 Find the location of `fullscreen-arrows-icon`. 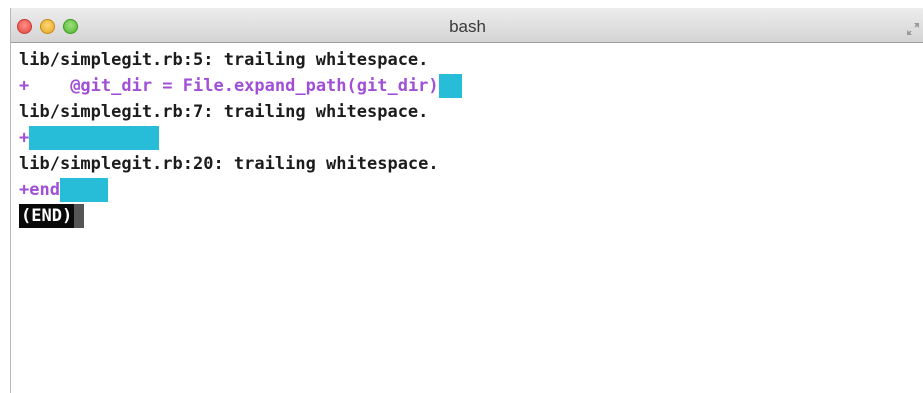

fullscreen-arrows-icon is located at coordinates (913, 29).